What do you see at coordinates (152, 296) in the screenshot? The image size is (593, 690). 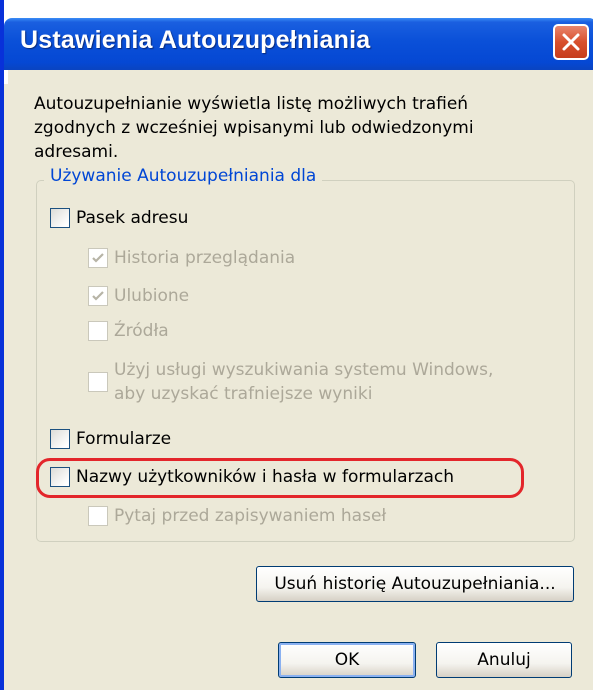 I see `favorites-label: Ulubione` at bounding box center [152, 296].